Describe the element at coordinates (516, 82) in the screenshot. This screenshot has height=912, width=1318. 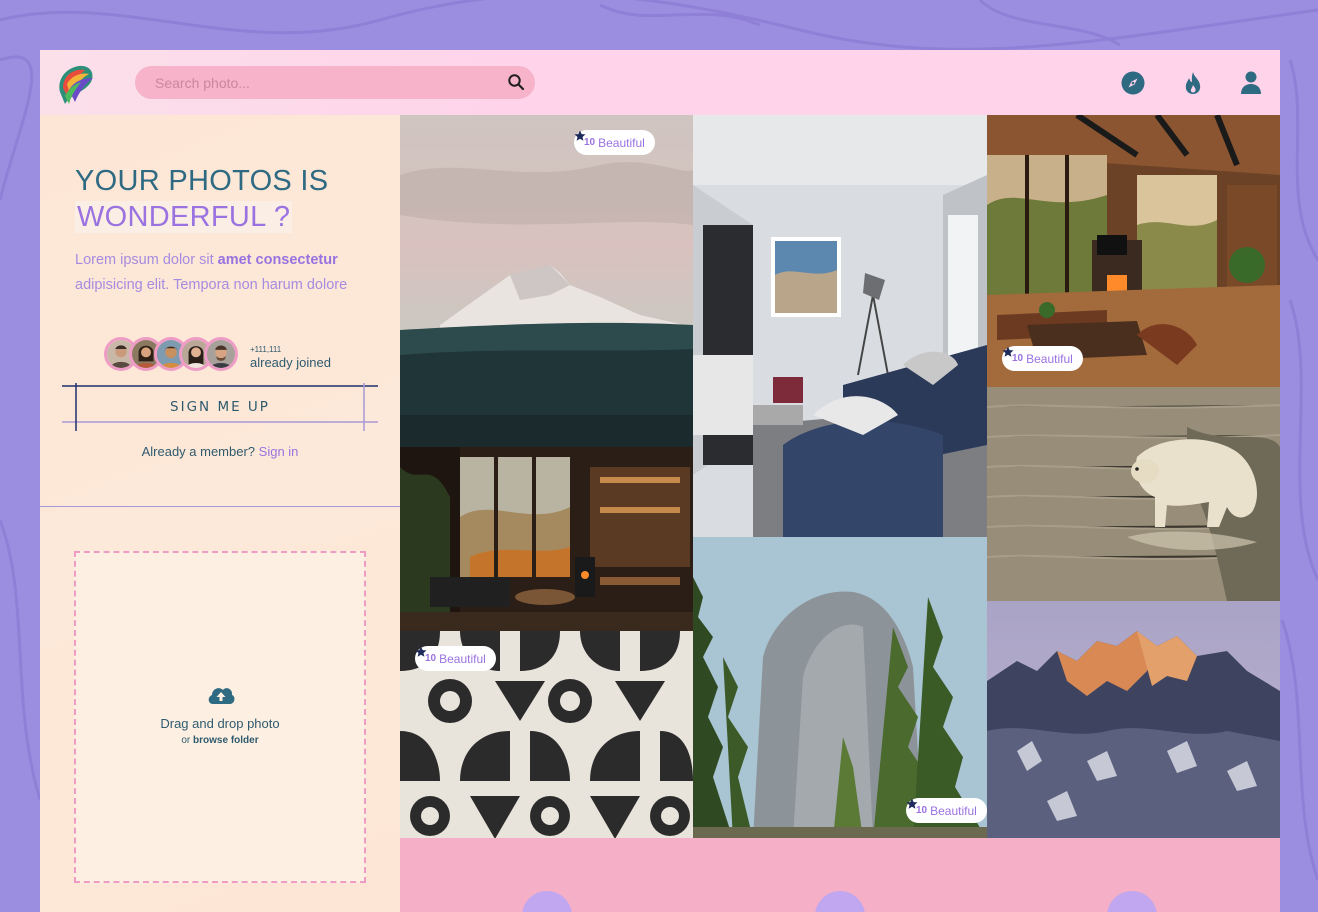
I see `search-icon` at that location.